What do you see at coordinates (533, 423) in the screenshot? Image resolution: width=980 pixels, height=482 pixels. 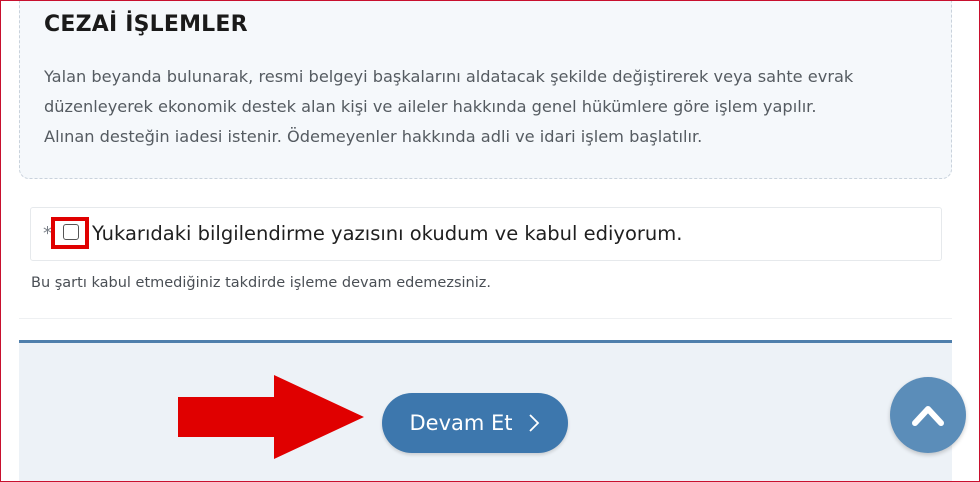 I see `chevron-right-icon` at bounding box center [533, 423].